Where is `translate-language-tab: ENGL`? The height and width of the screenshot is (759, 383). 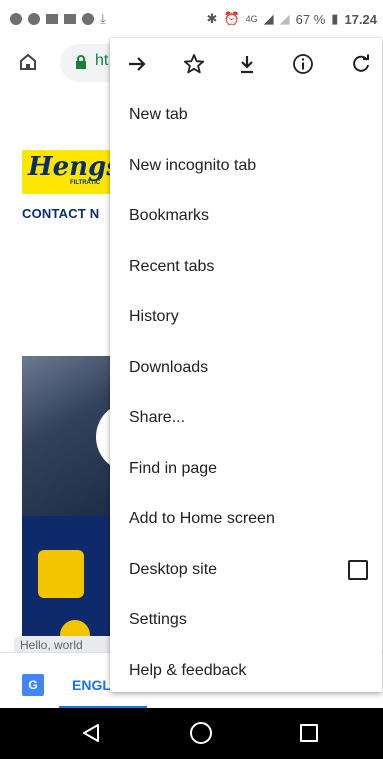 translate-language-tab: ENGL is located at coordinates (91, 685).